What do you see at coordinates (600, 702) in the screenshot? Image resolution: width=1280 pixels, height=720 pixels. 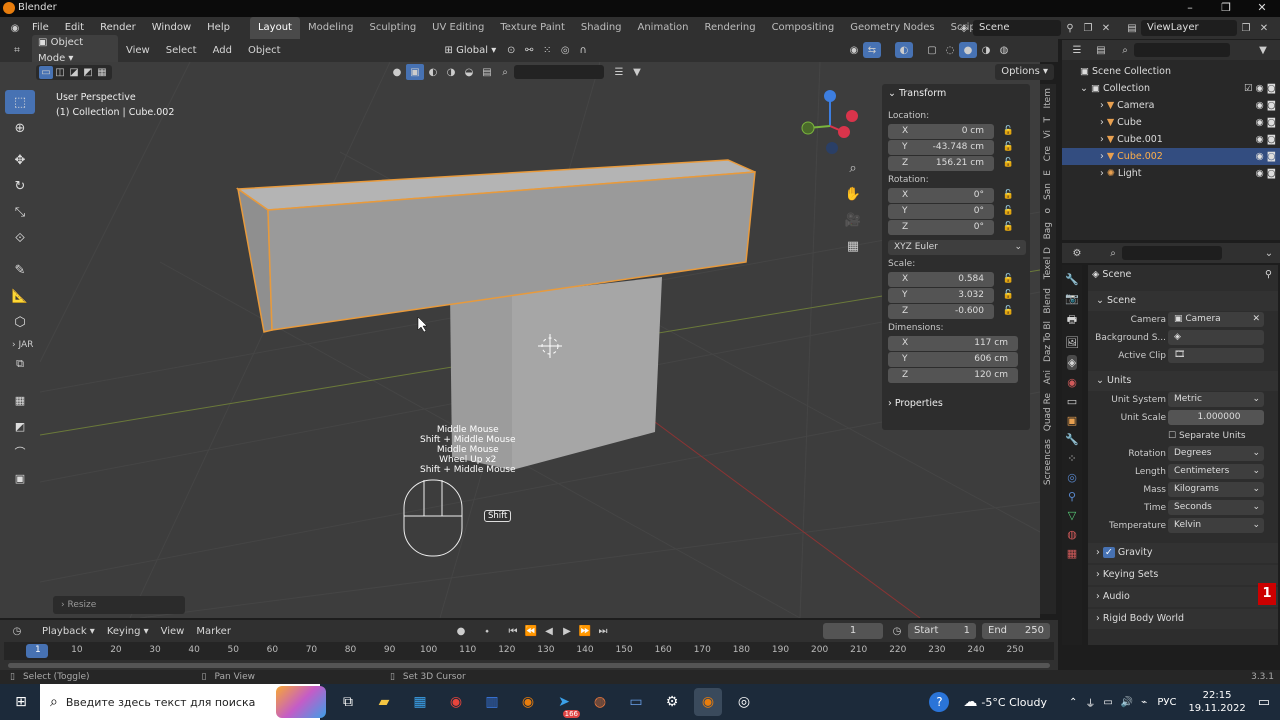 I see `firefox-icon: ◍` at bounding box center [600, 702].